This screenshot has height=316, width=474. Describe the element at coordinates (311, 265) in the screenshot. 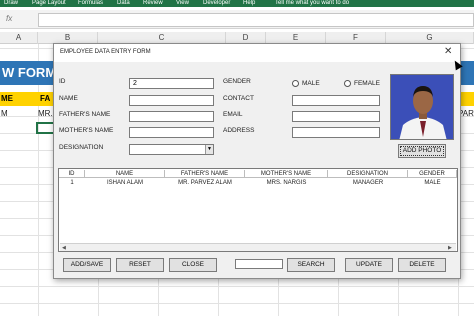

I see `search-button: SEARCH` at that location.